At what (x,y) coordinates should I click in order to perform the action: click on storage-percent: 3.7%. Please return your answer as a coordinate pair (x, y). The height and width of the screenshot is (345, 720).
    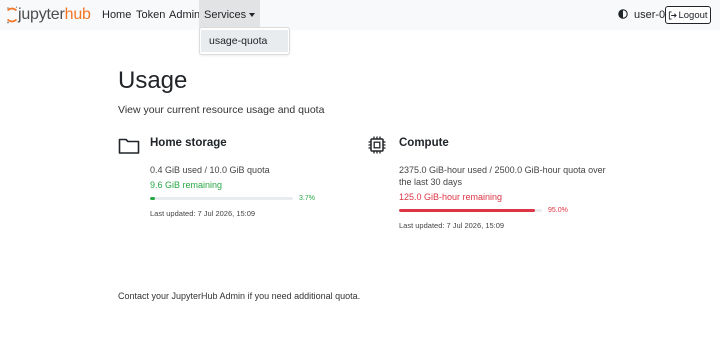
    Looking at the image, I should click on (307, 198).